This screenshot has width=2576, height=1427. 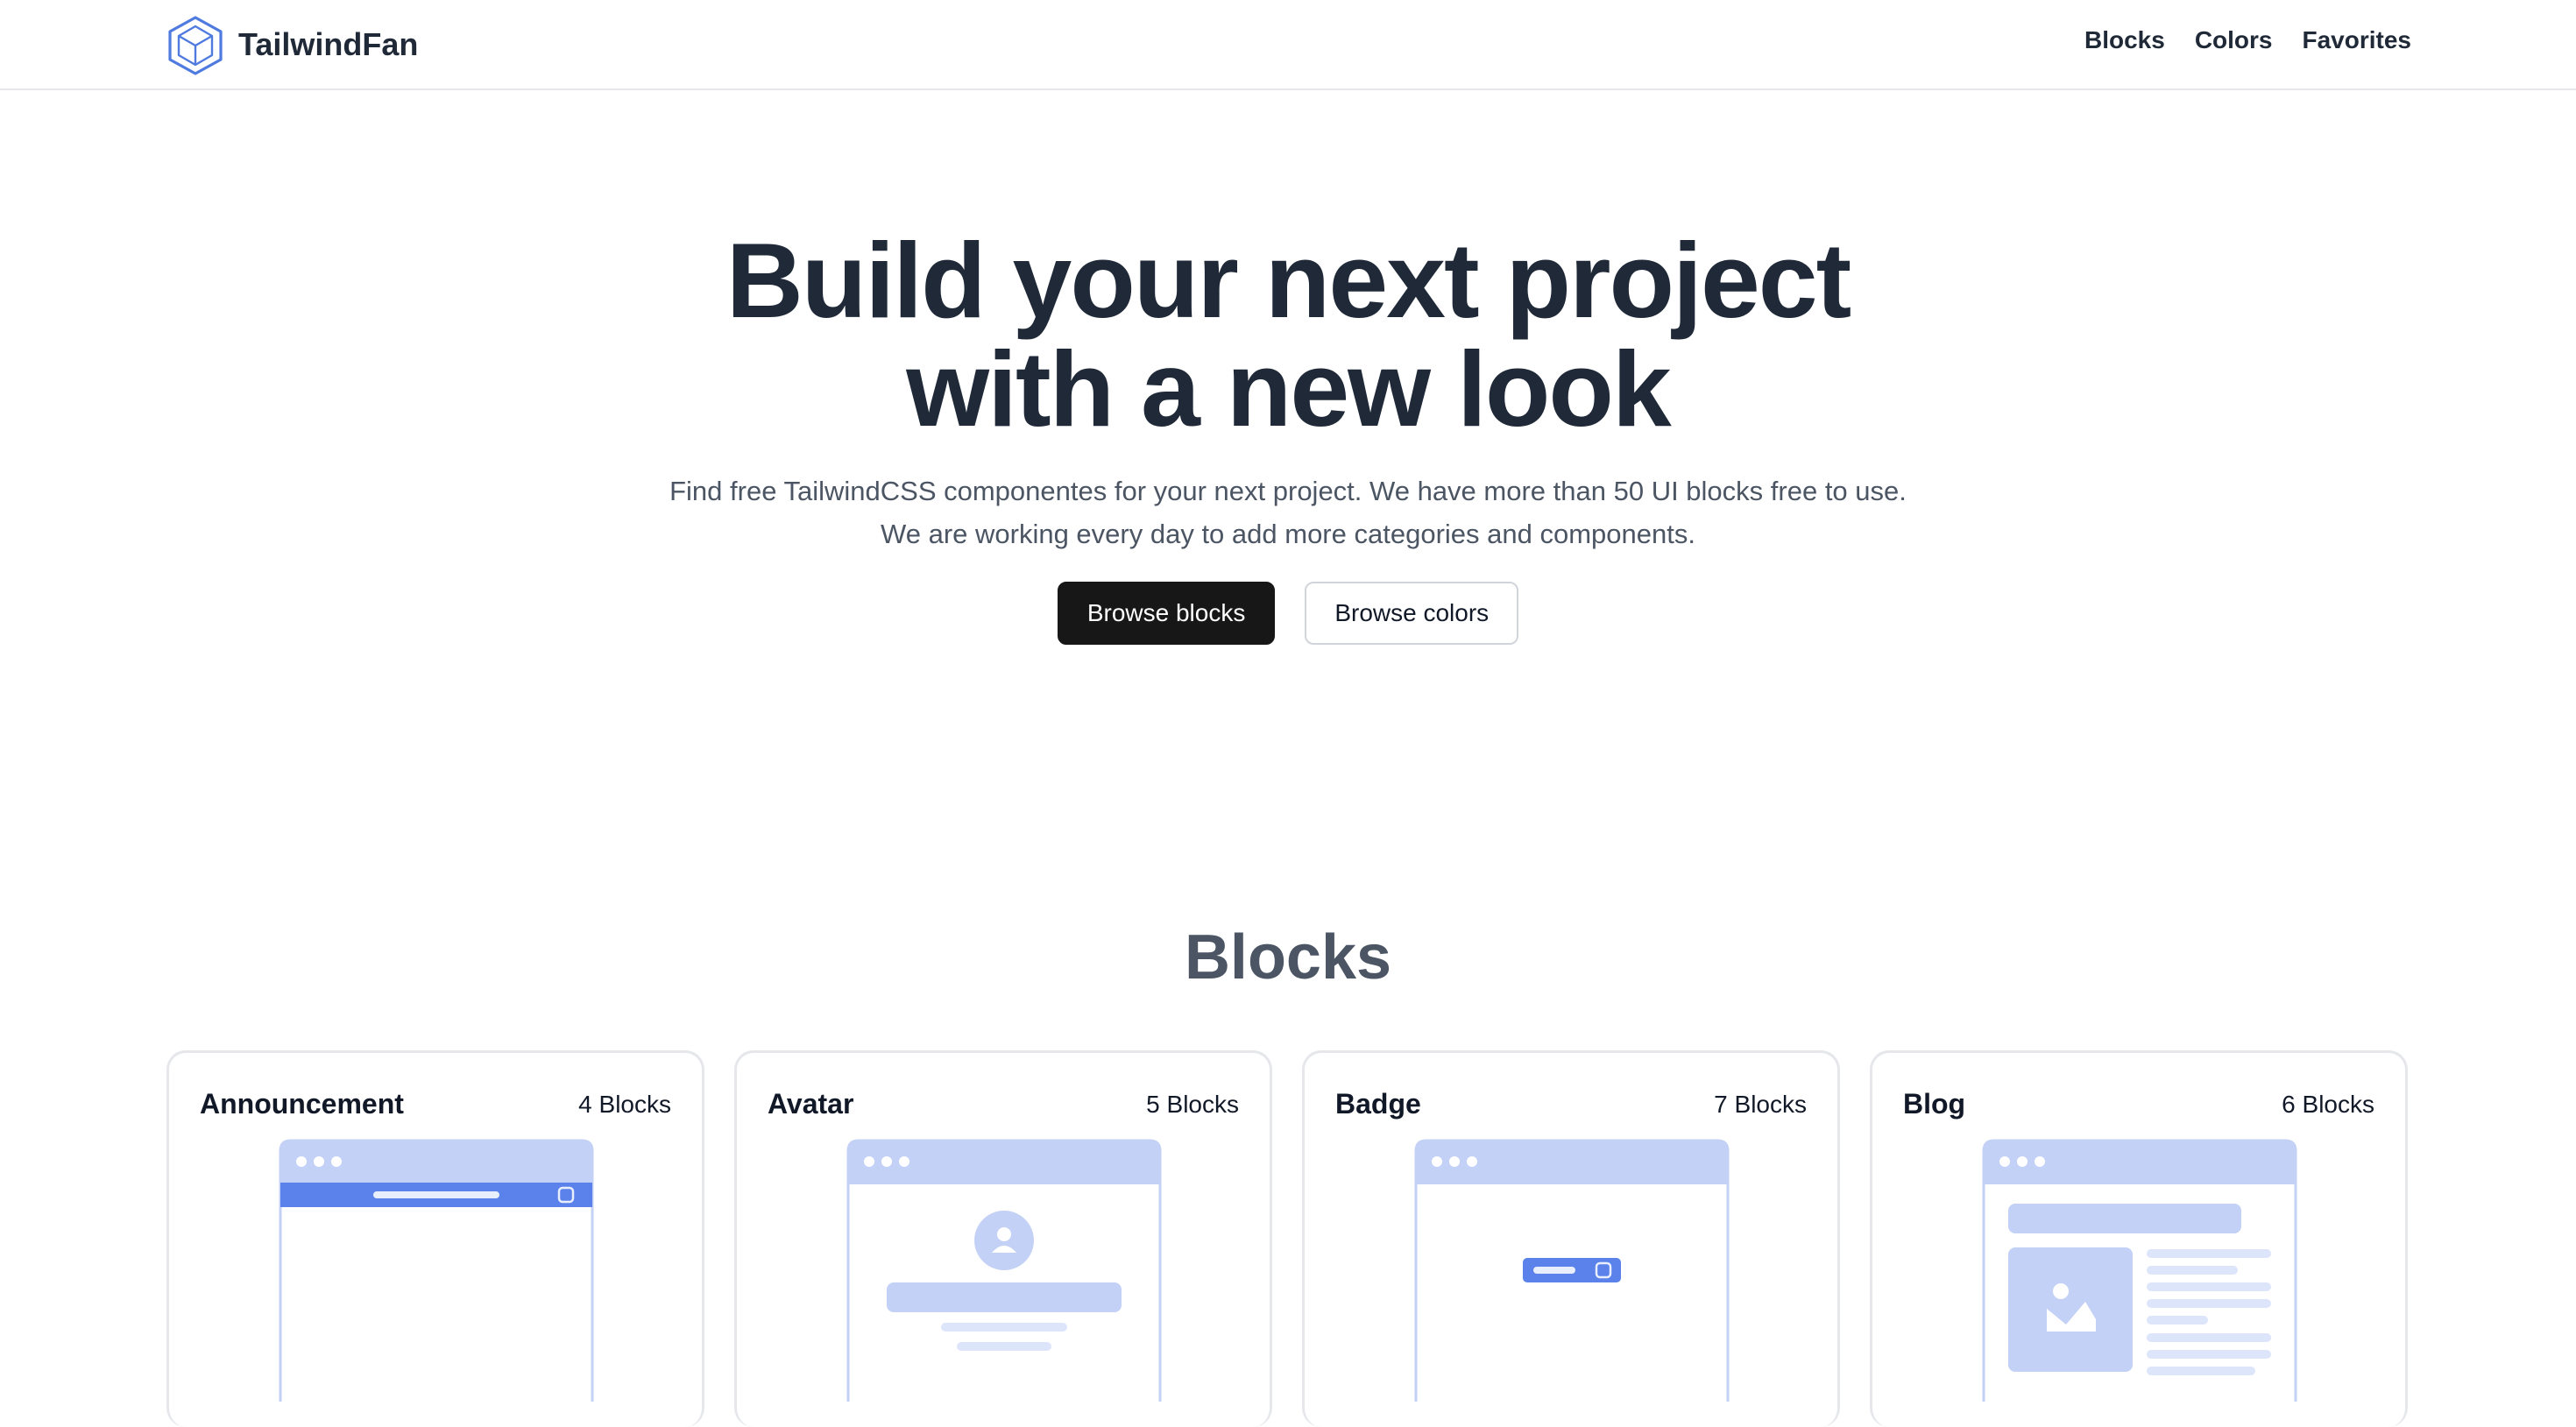 I want to click on card-block-count: 6 Blocks, so click(x=2328, y=1104).